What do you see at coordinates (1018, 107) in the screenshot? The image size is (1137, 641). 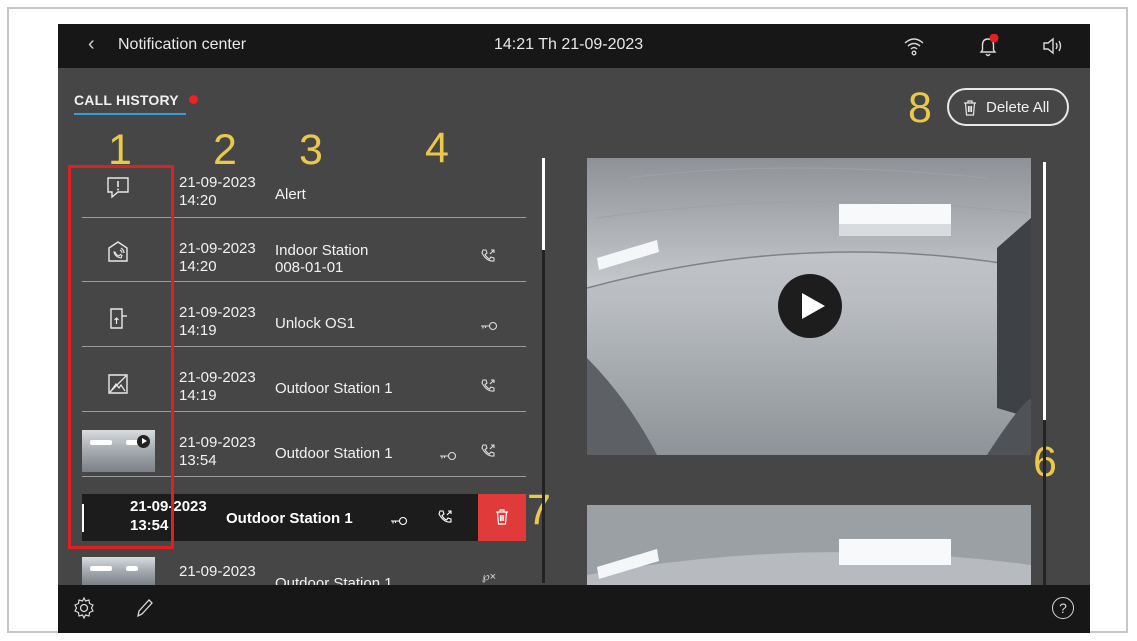 I see `delete-all-label: Delete All` at bounding box center [1018, 107].